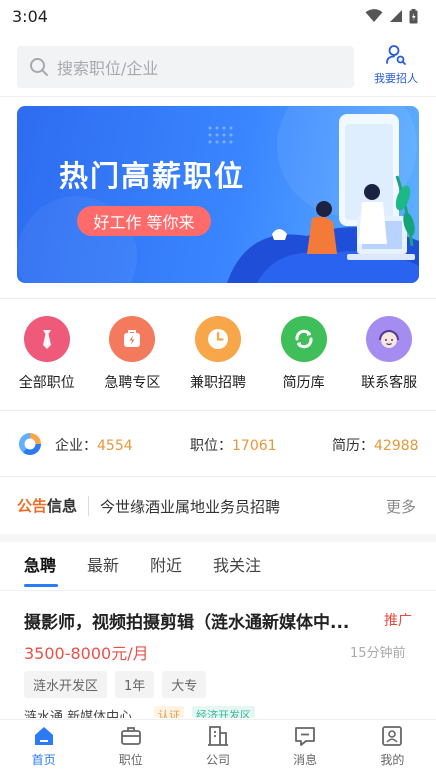  I want to click on status-time: 3:04, so click(30, 16).